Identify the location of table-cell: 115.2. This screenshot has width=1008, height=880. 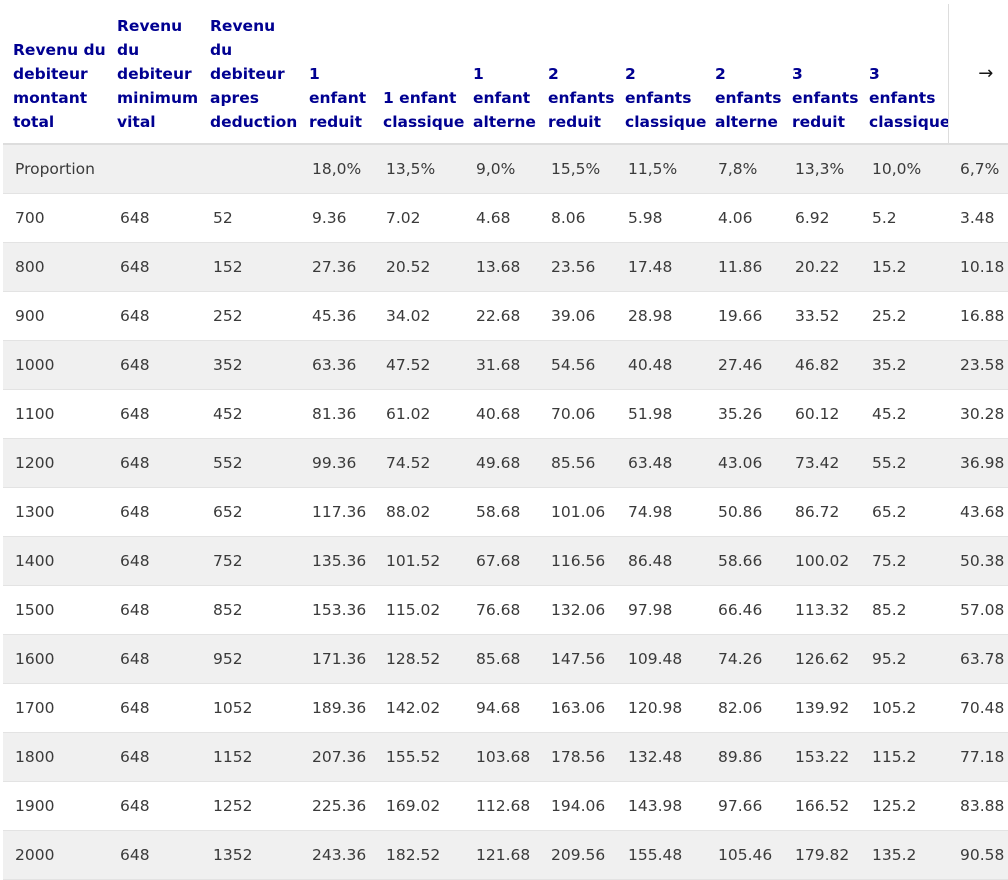
(894, 756).